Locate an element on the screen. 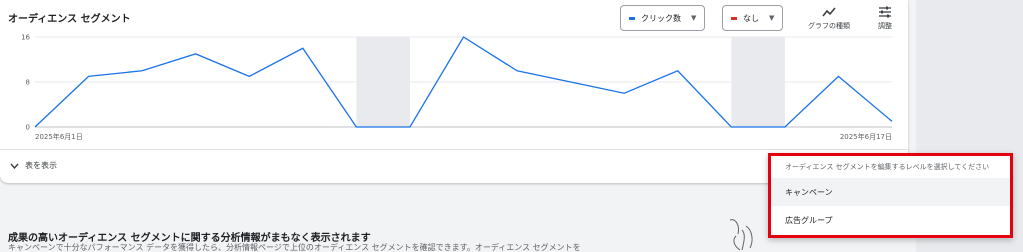  x-axis-start-label: 2025年6月1日 is located at coordinates (59, 136).